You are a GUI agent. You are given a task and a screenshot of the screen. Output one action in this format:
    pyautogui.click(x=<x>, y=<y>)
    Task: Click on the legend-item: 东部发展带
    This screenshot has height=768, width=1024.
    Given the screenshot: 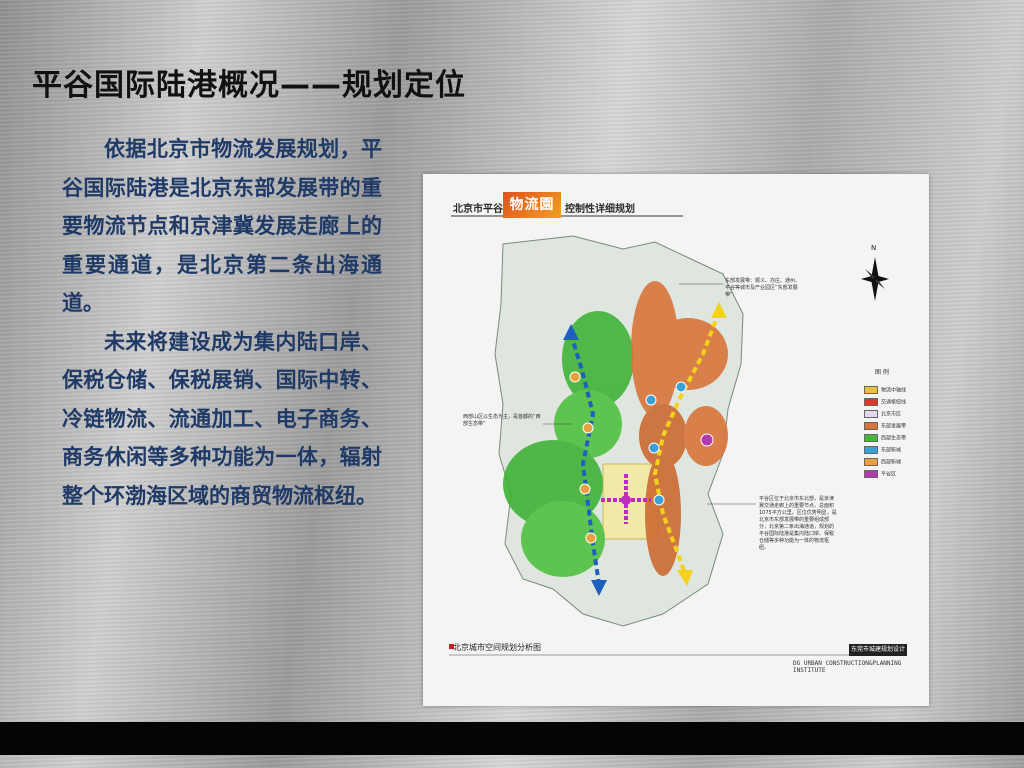 What is the action you would take?
    pyautogui.click(x=885, y=426)
    